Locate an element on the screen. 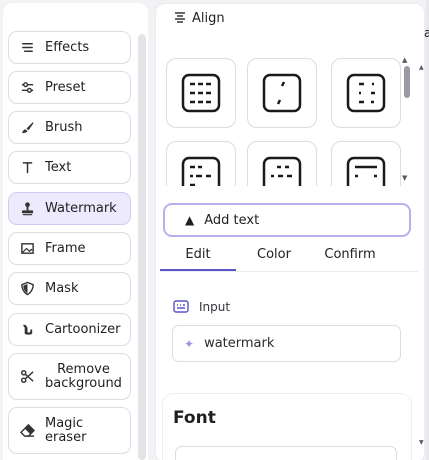 The height and width of the screenshot is (460, 429). align-center-icon is located at coordinates (180, 17).